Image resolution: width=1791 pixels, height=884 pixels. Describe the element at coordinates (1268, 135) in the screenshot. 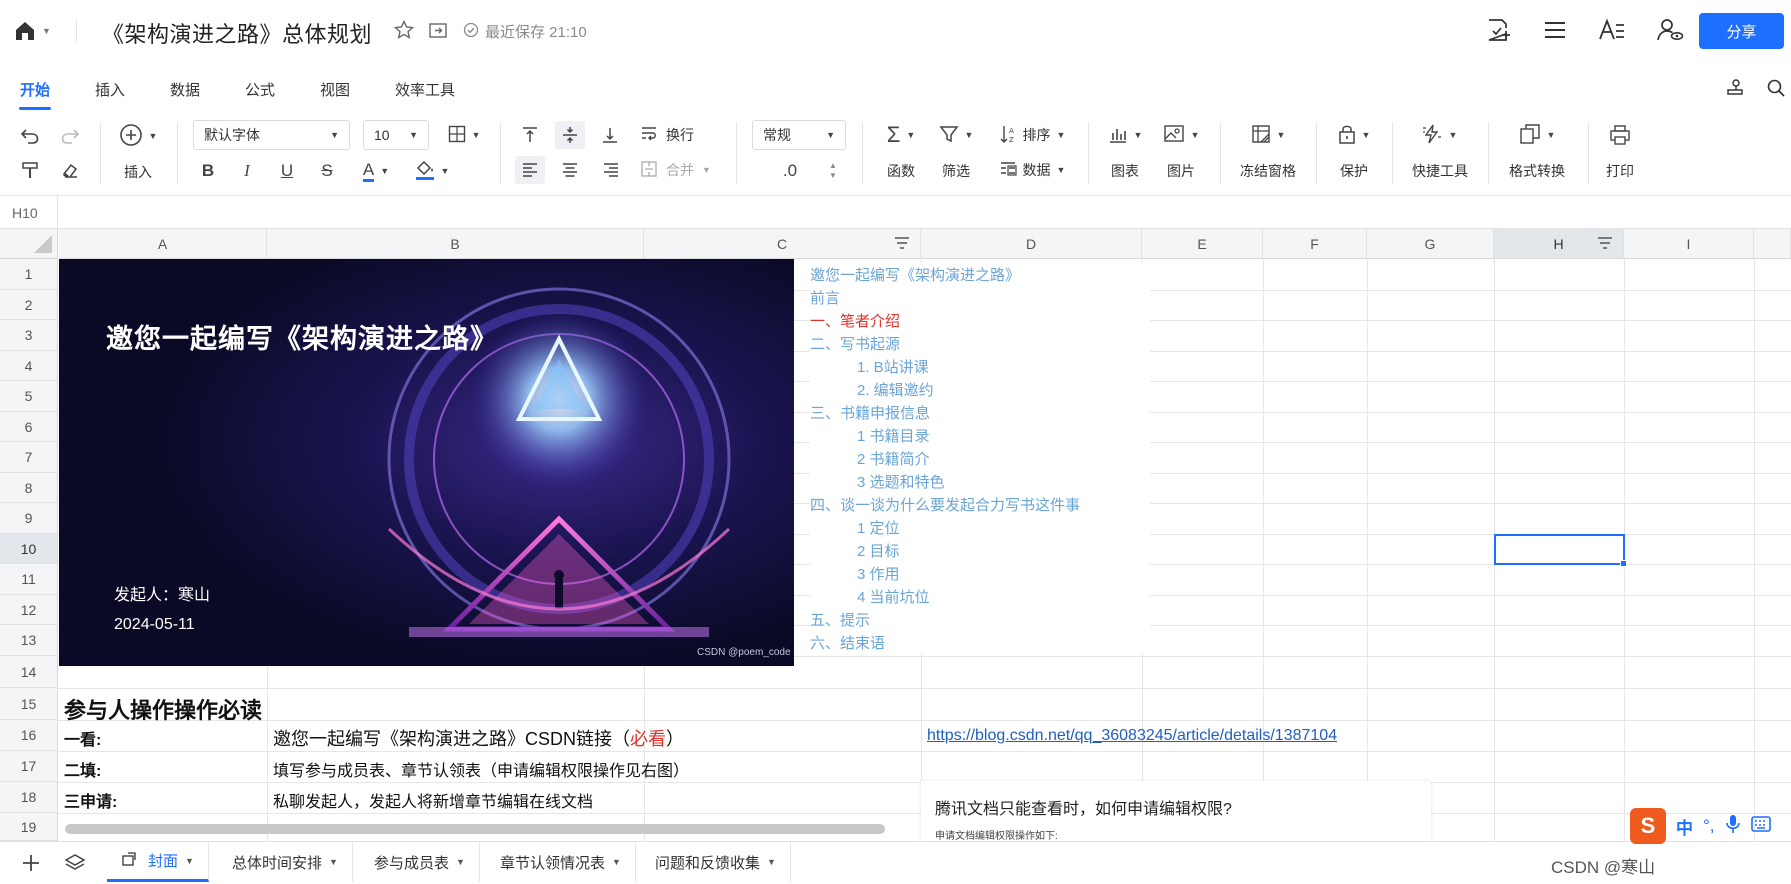

I see `freeze-dropdown: ▼` at that location.